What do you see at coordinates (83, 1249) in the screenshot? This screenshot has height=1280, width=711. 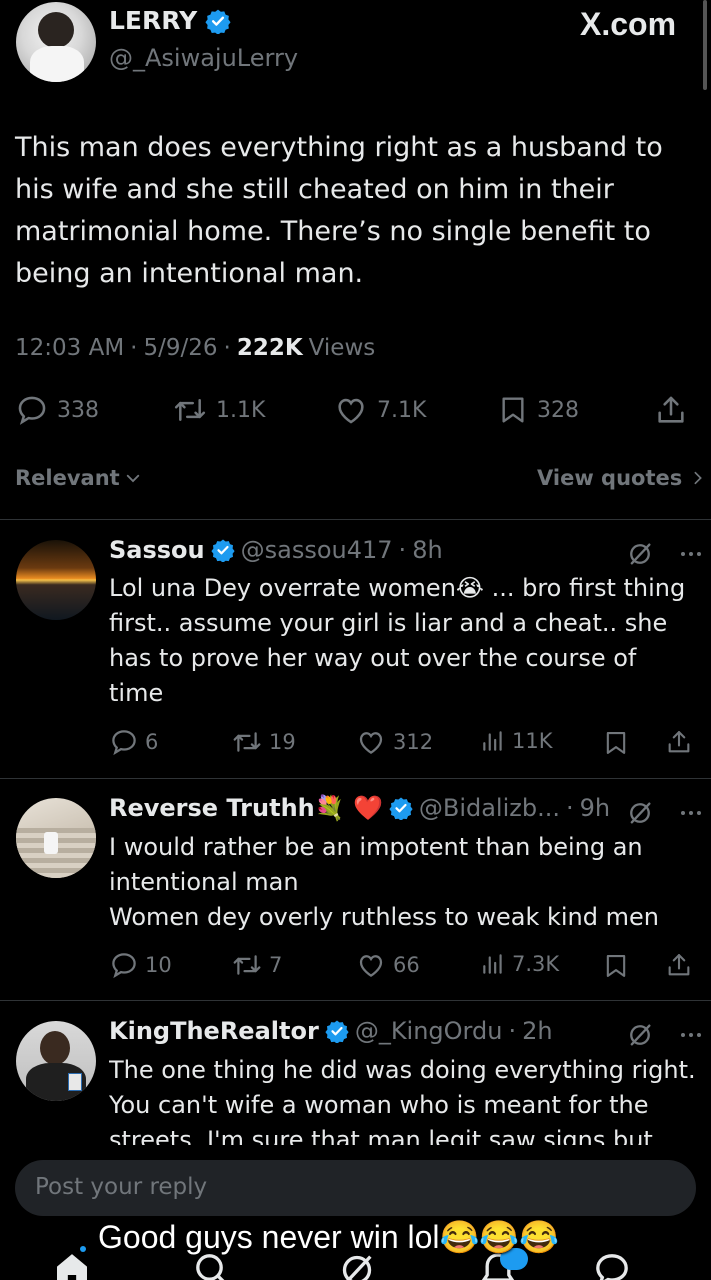 I see `home-indicator-dot` at bounding box center [83, 1249].